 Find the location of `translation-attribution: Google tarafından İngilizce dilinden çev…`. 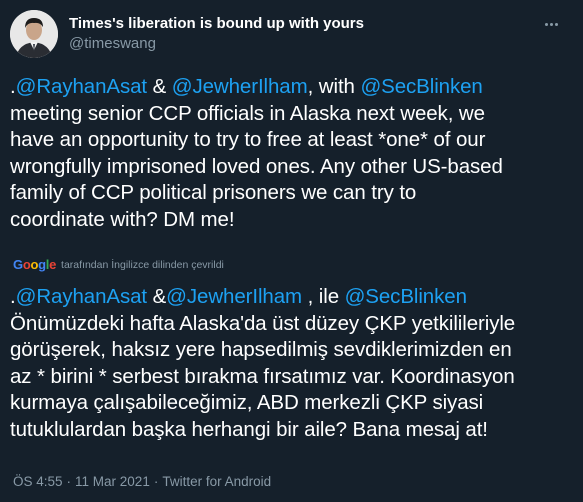

translation-attribution: Google tarafından İngilizce dilinden çev… is located at coordinates (118, 265).